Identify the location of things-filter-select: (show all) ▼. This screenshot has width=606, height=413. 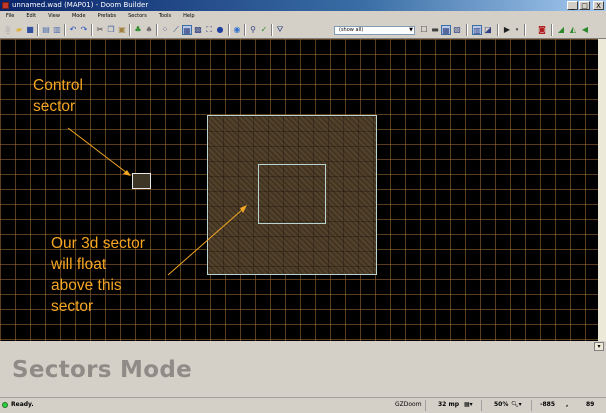
(374, 30).